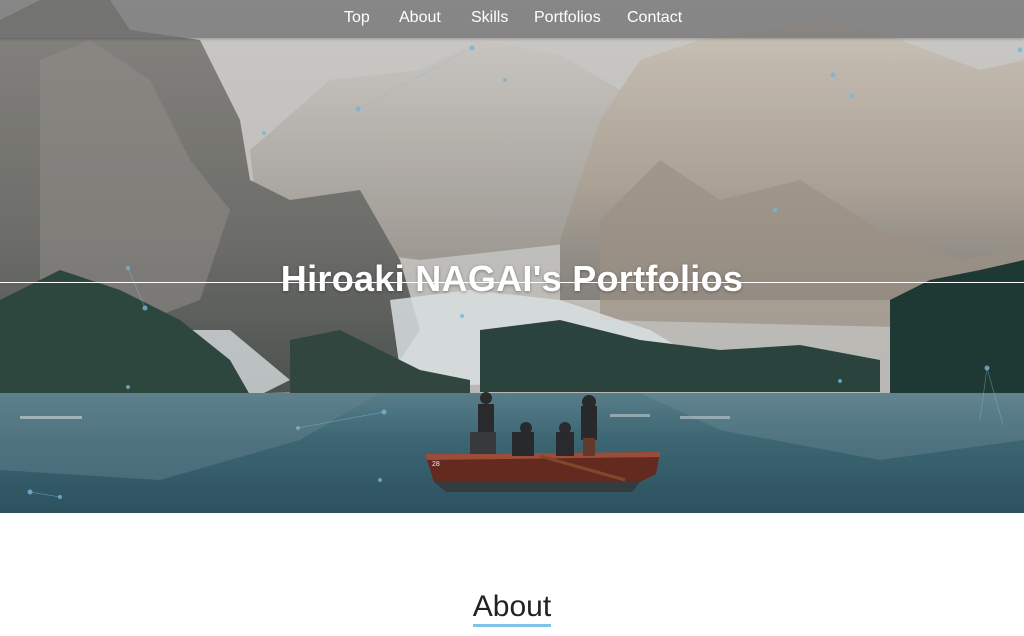 This screenshot has height=636, width=1024. I want to click on nav-item-about: About, so click(420, 18).